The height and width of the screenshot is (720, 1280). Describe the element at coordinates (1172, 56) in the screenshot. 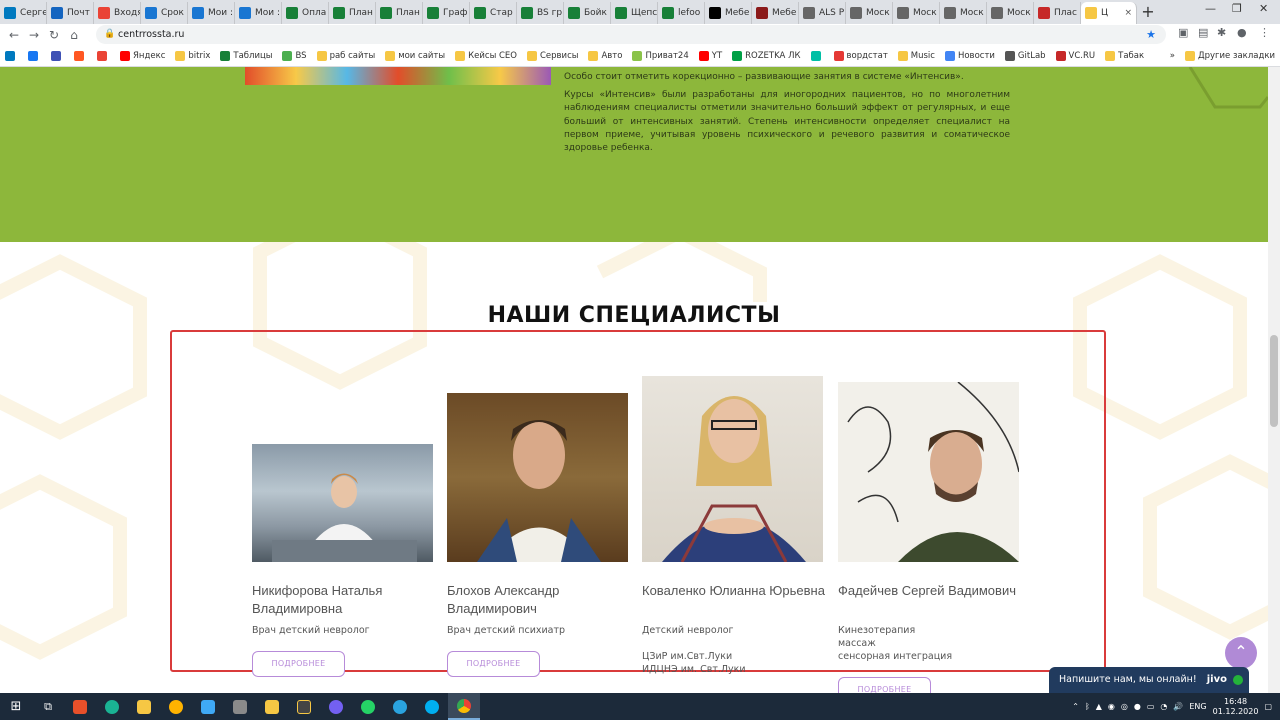

I see `bookmarks-more-button: »` at that location.